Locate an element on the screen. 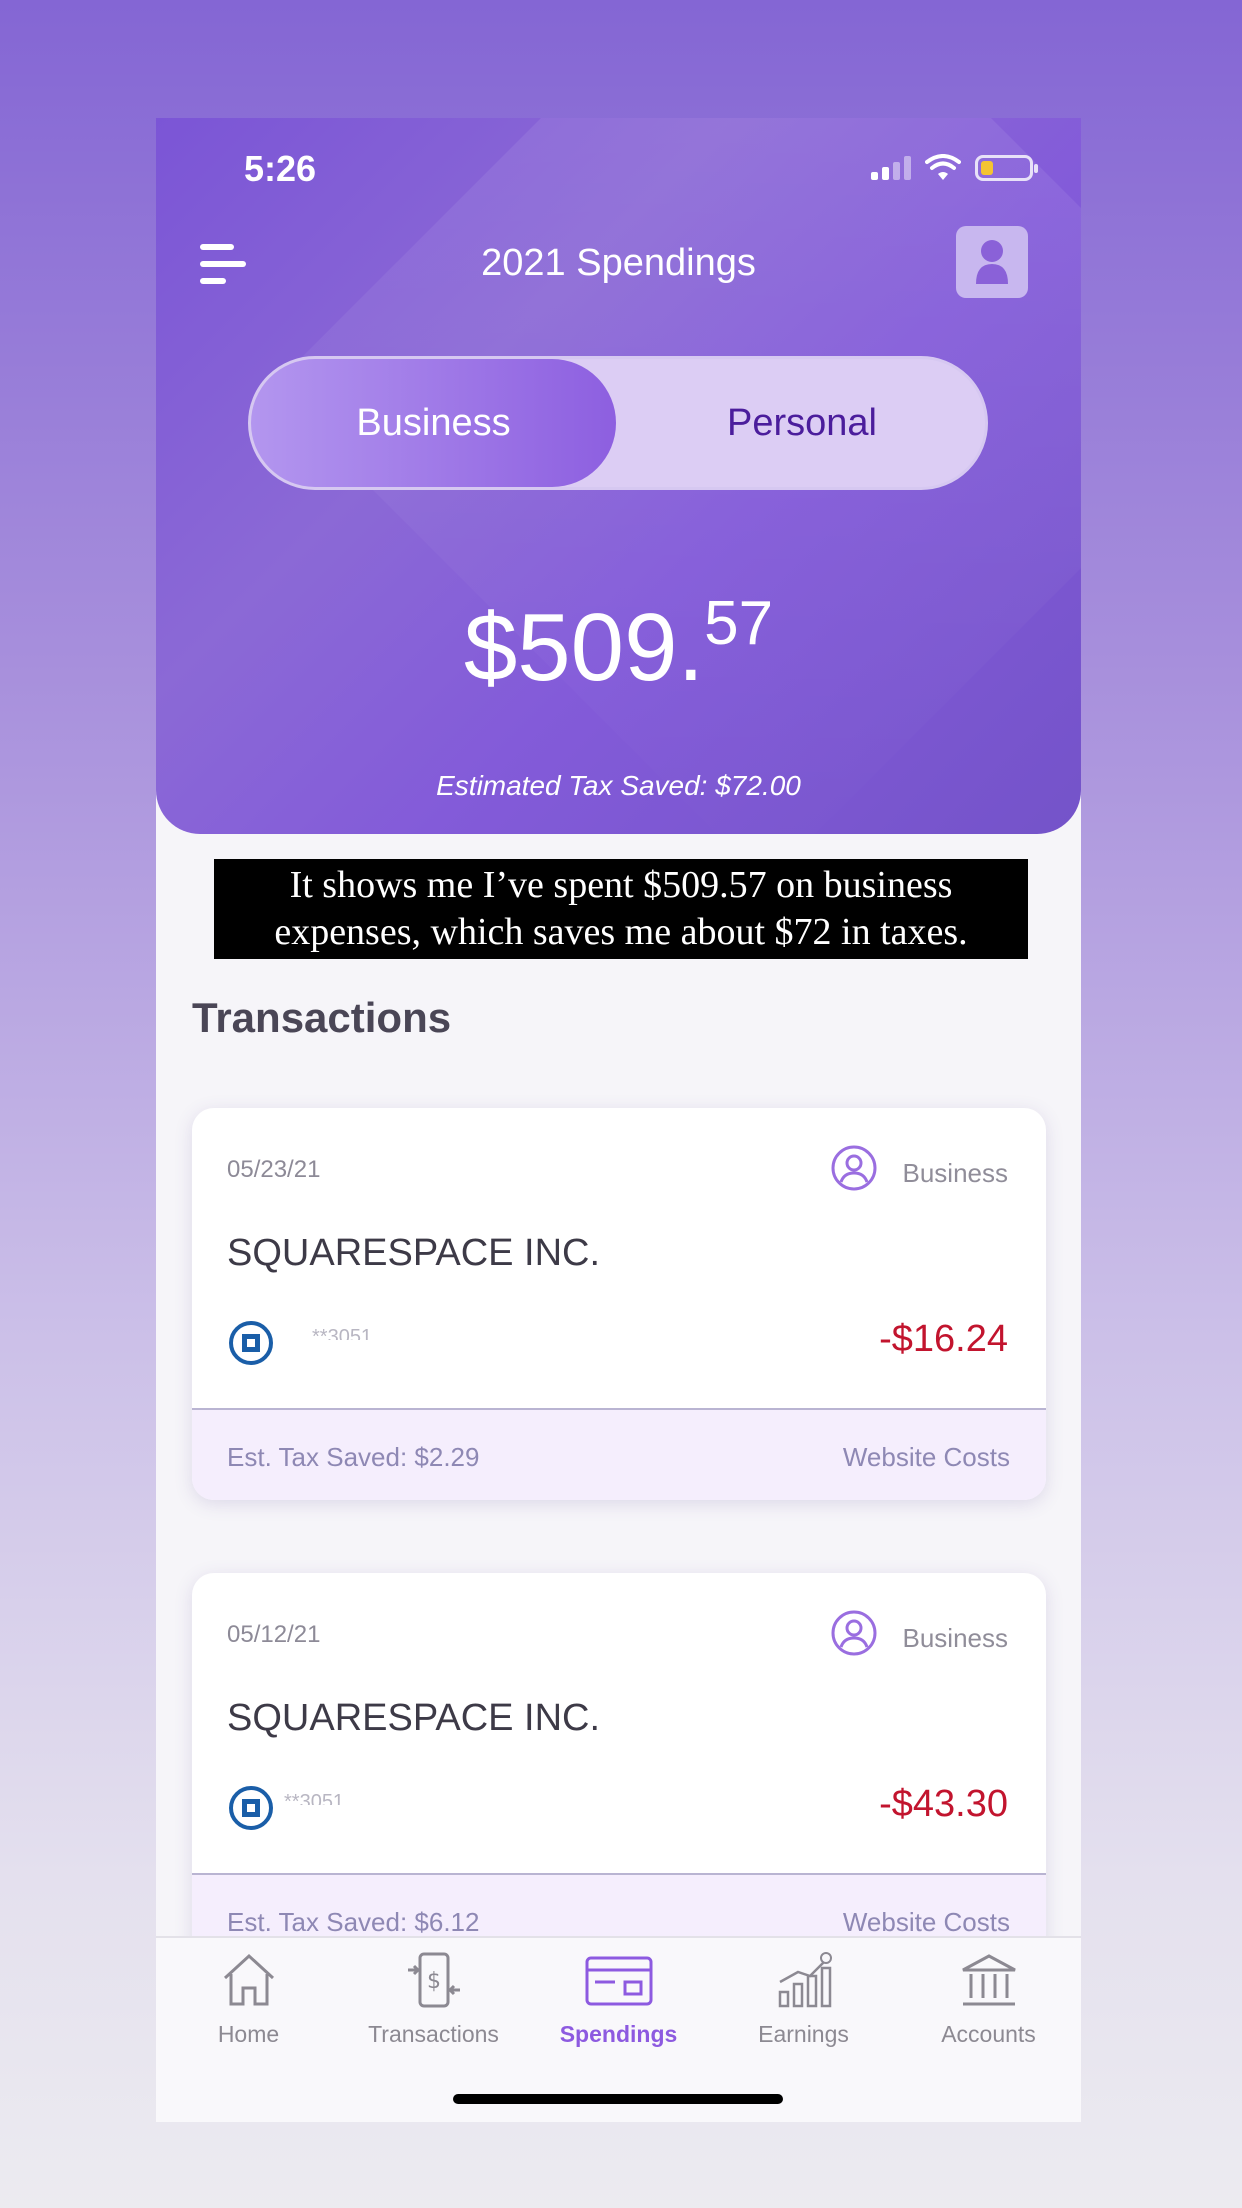 The width and height of the screenshot is (1242, 2208). battery-icon is located at coordinates (1006, 168).